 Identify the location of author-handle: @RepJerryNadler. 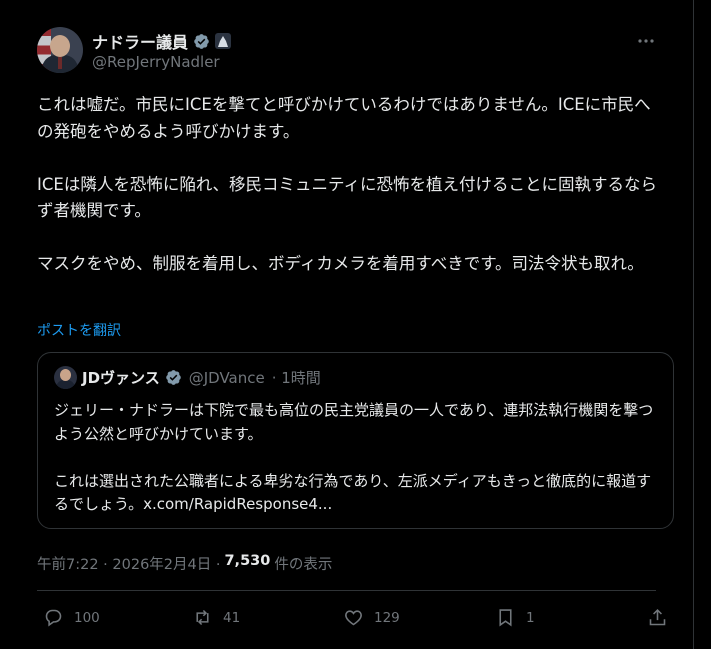
(156, 62).